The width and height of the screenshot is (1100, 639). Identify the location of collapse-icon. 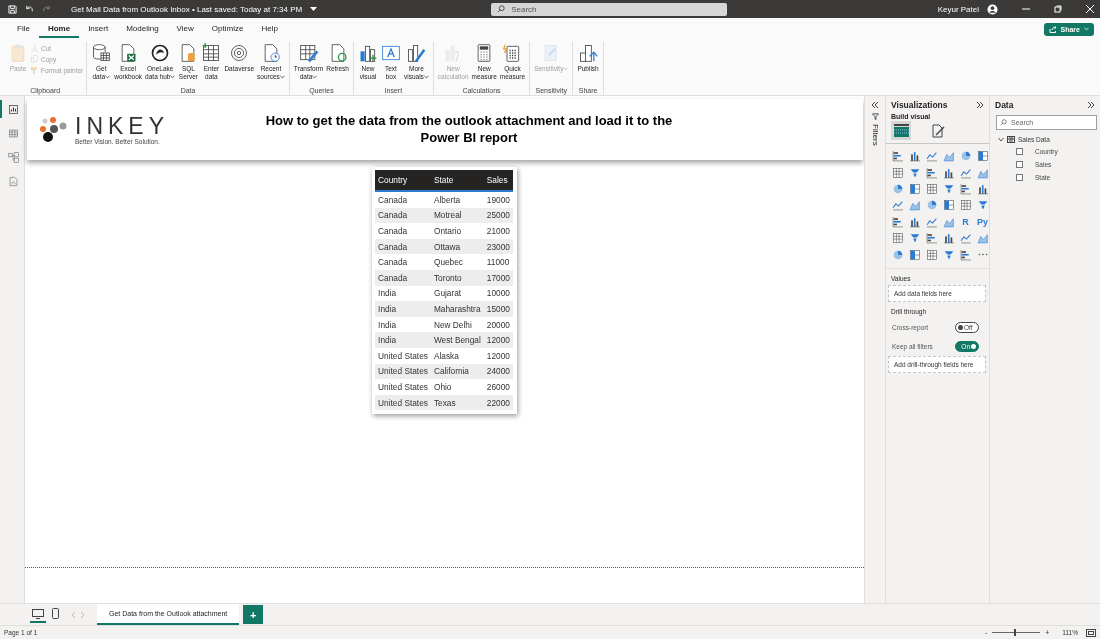
(875, 105).